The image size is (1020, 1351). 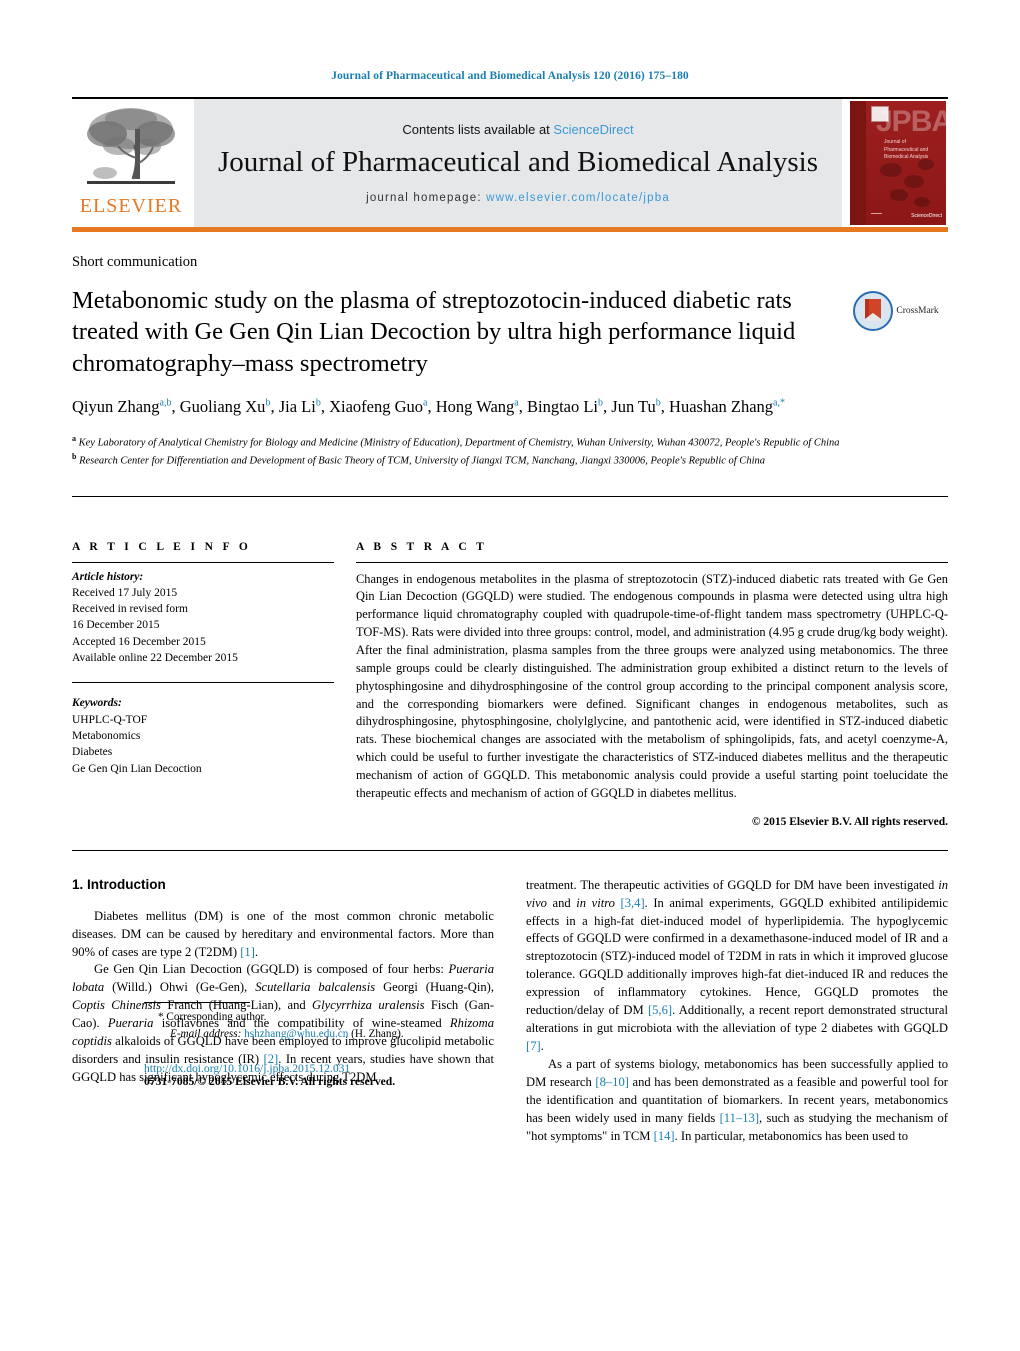 I want to click on author-name: Hong Wang, so click(x=475, y=407).